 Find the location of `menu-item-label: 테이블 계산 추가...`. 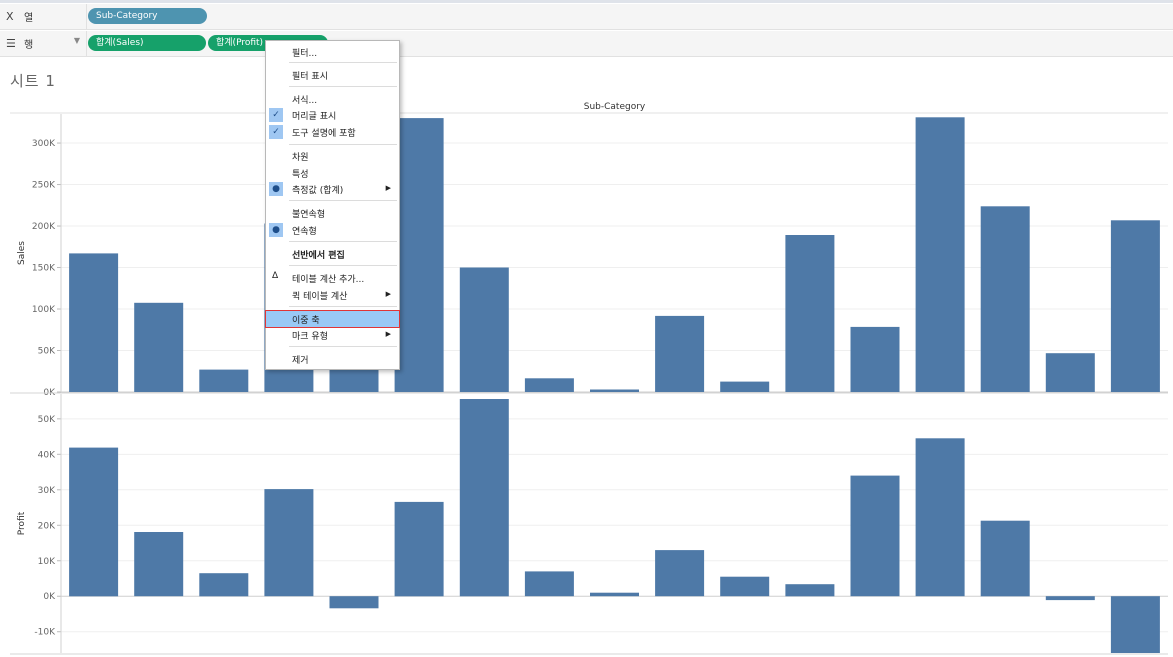

menu-item-label: 테이블 계산 추가... is located at coordinates (328, 280).